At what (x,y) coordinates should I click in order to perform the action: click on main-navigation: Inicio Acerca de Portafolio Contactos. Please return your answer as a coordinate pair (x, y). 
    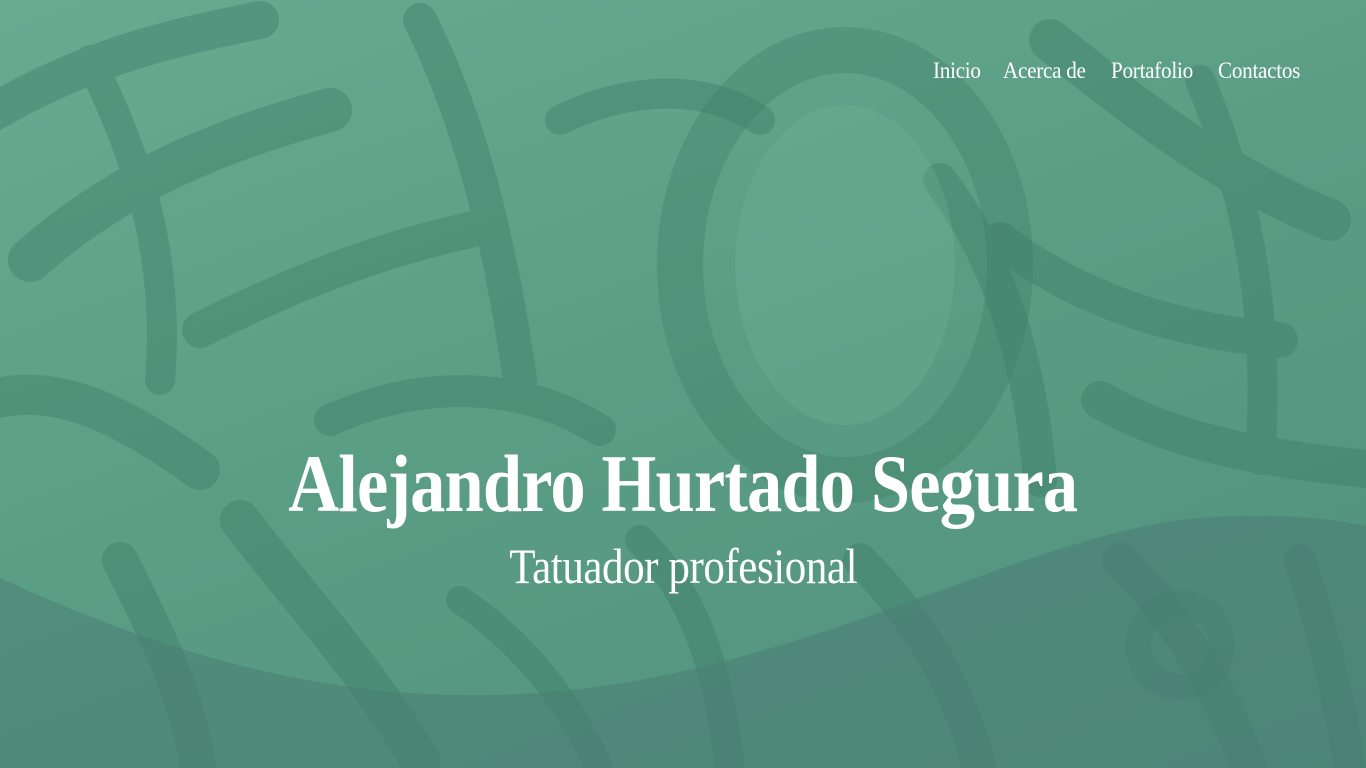
    Looking at the image, I should click on (1120, 71).